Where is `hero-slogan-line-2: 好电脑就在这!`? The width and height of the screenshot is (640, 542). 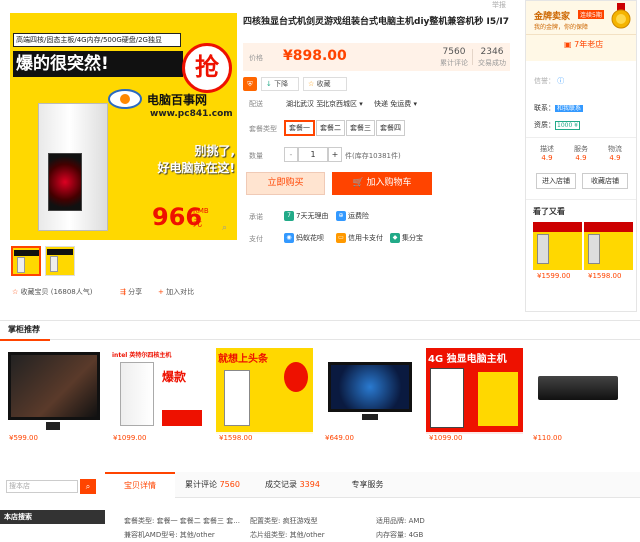 hero-slogan-line-2: 好电脑就在这! is located at coordinates (196, 168).